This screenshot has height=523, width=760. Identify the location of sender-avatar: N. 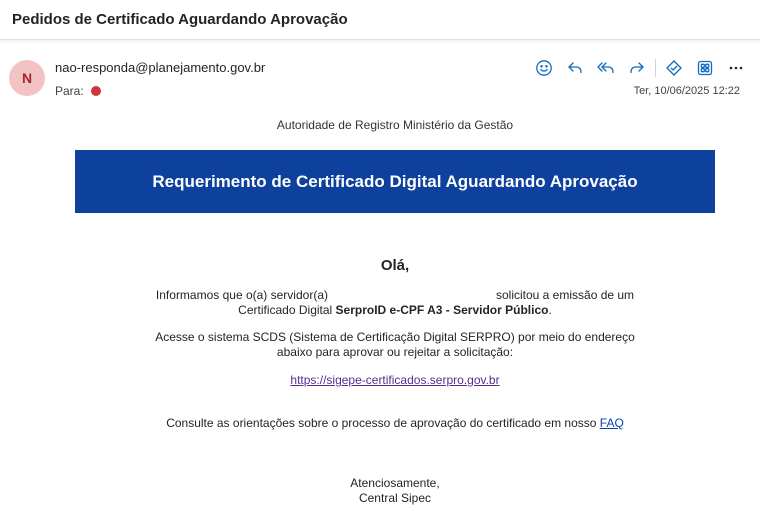
(27, 78).